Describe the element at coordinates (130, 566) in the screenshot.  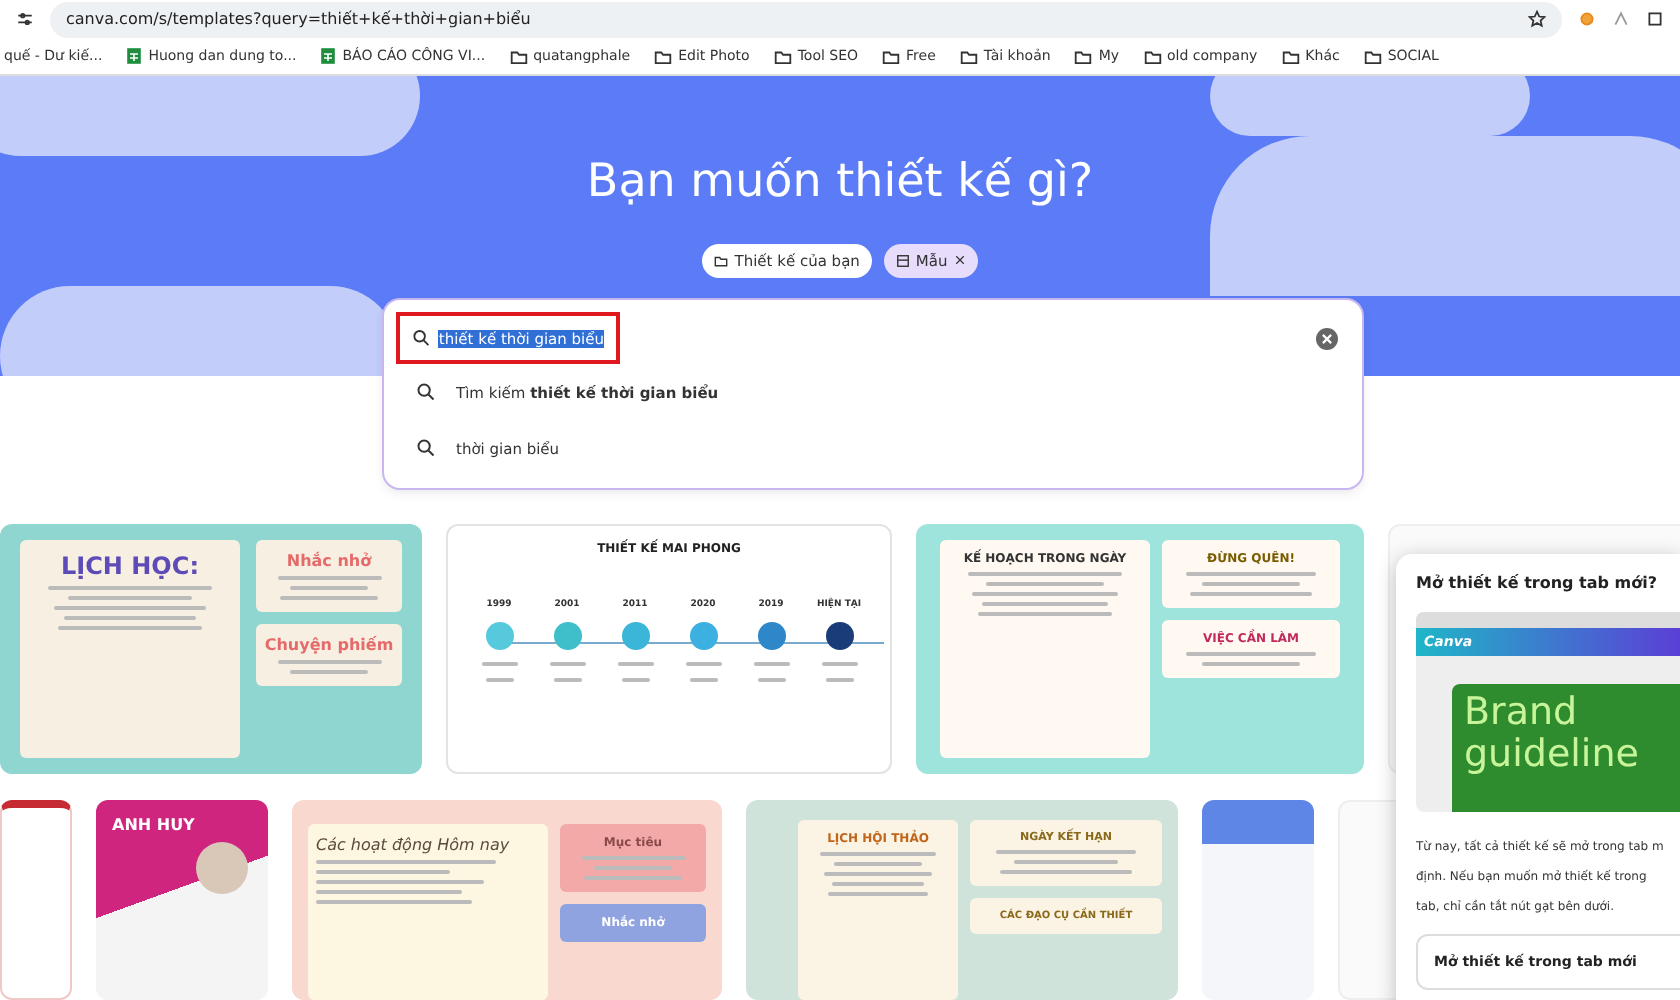
I see `template-heading: LỊCH HỌC:` at that location.